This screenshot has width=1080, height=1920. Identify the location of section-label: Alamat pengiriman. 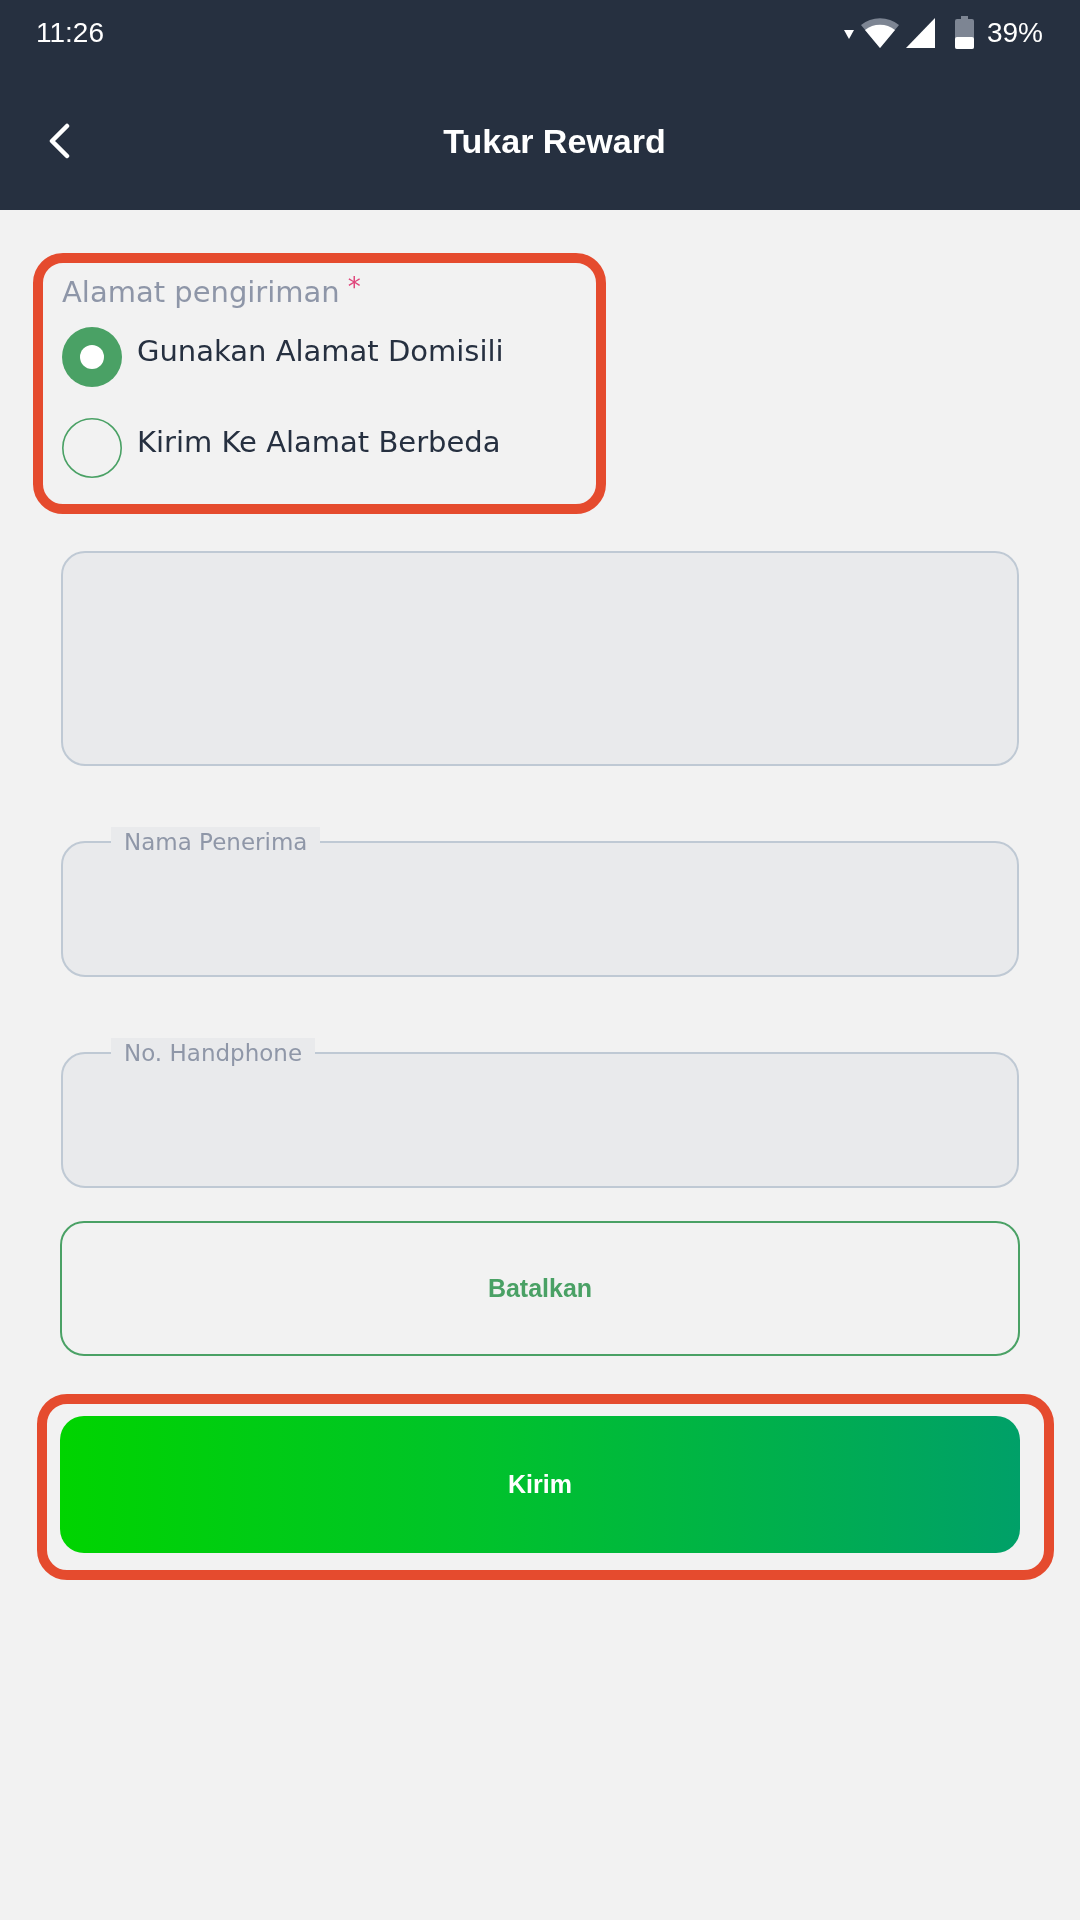
(201, 292).